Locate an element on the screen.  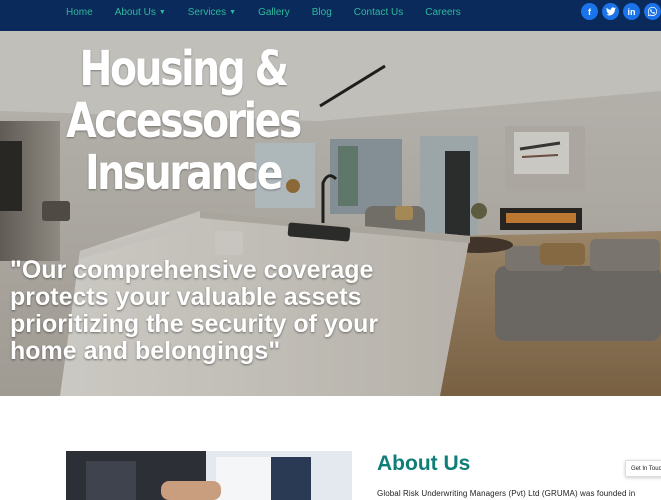
about-title: About Us is located at coordinates (424, 463).